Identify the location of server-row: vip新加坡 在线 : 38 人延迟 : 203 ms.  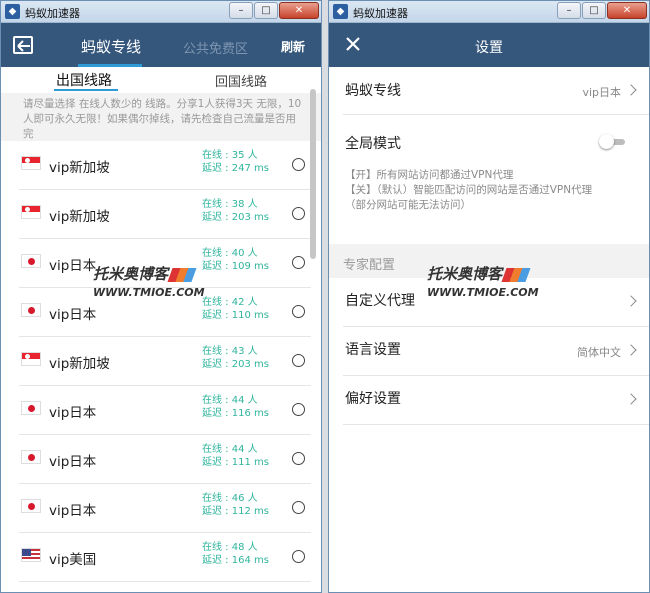
(165, 214).